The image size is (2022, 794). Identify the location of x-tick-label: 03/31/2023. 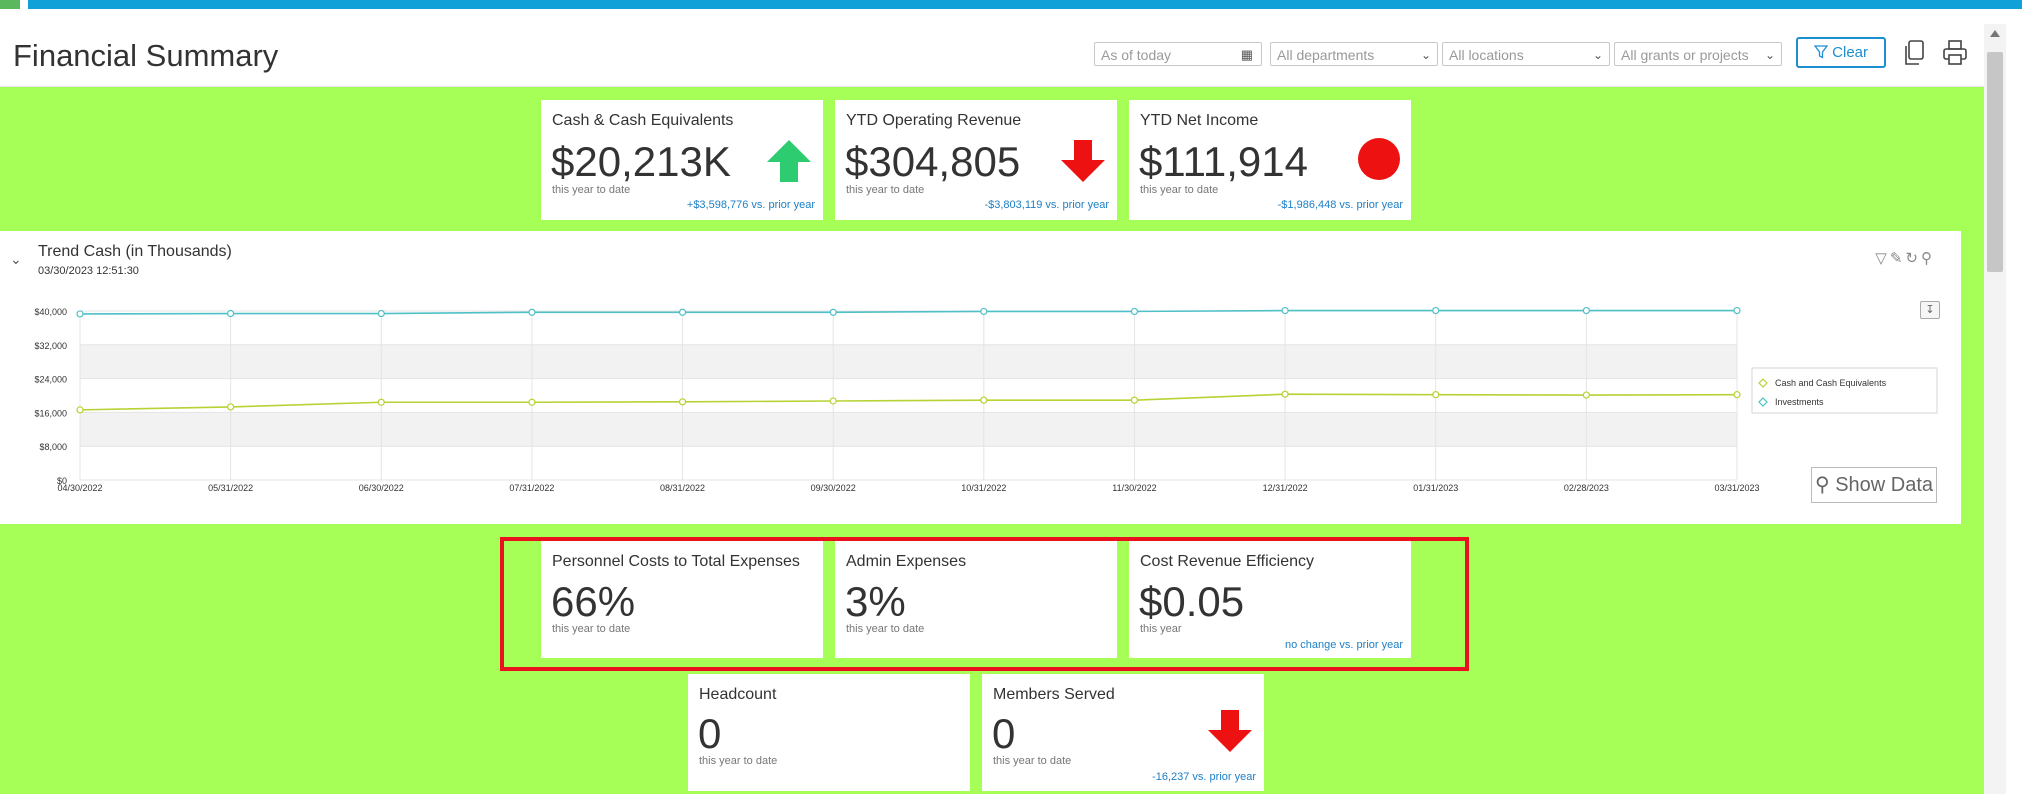
(1736, 488).